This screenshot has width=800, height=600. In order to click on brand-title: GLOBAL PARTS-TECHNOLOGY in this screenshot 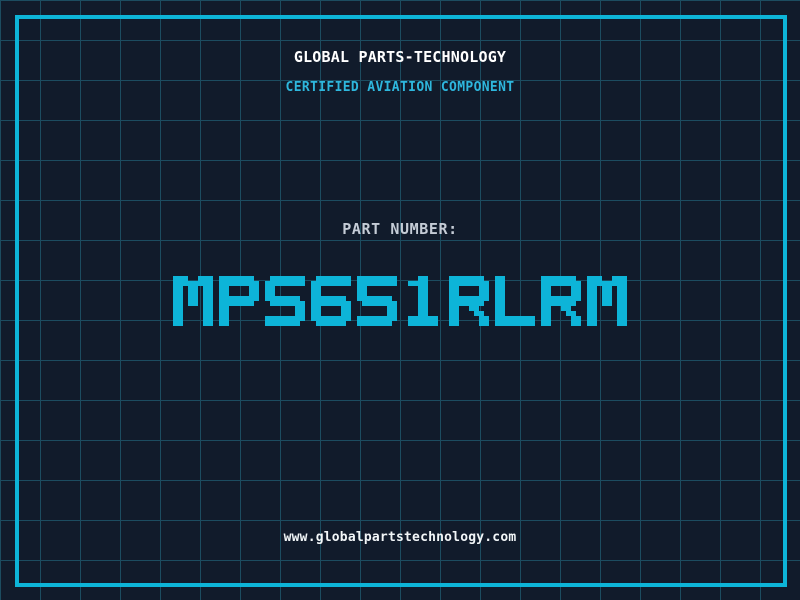, I will do `click(400, 57)`.